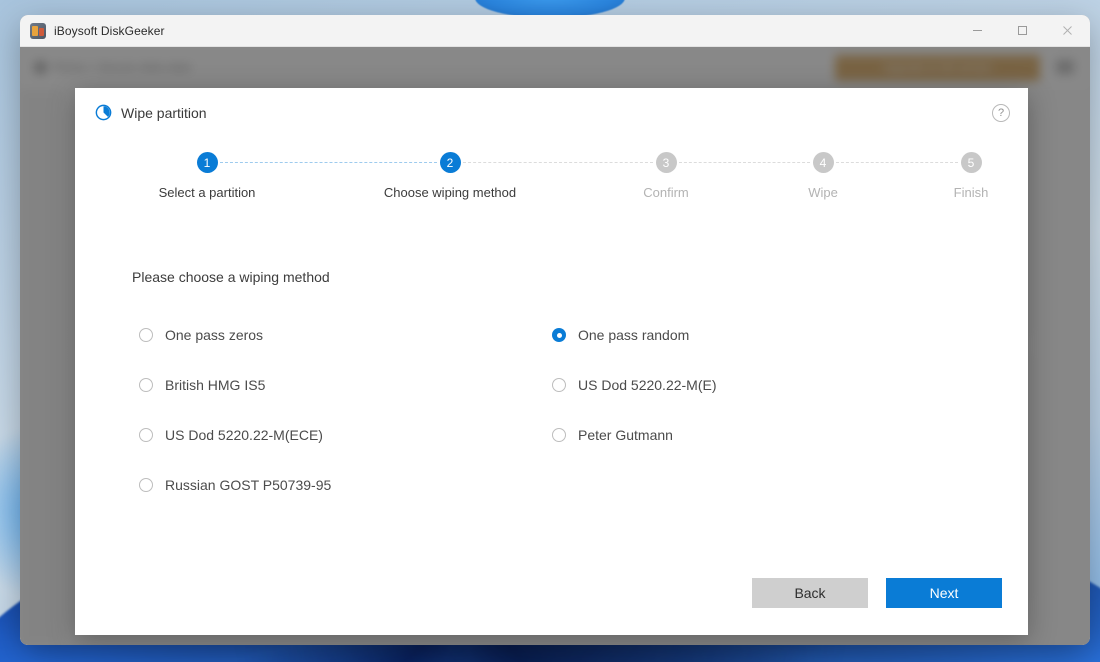 The image size is (1100, 662). I want to click on stepper-label: Confirm, so click(666, 192).